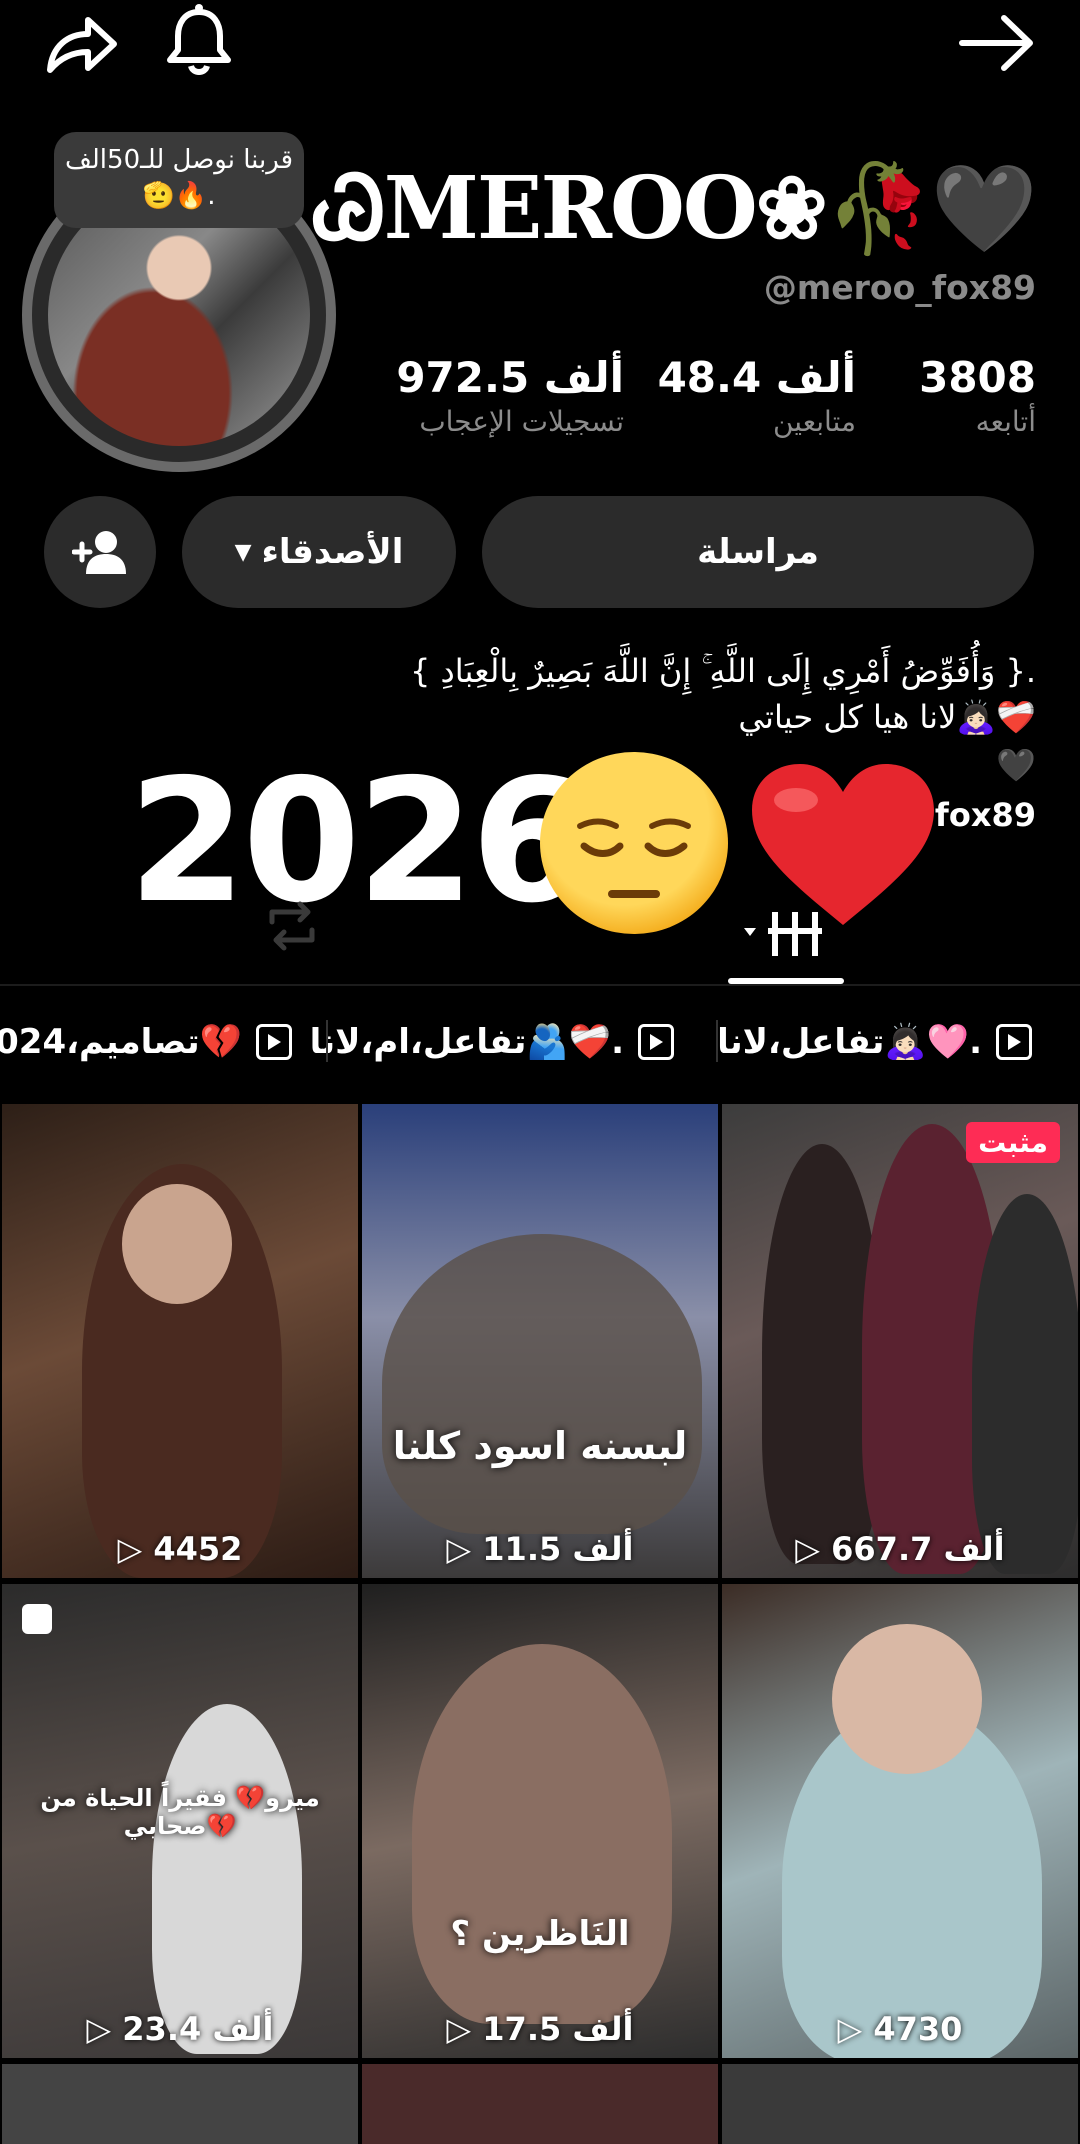 This screenshot has width=1080, height=2144. Describe the element at coordinates (756, 377) in the screenshot. I see `followers-count: 48.4 ألف` at that location.